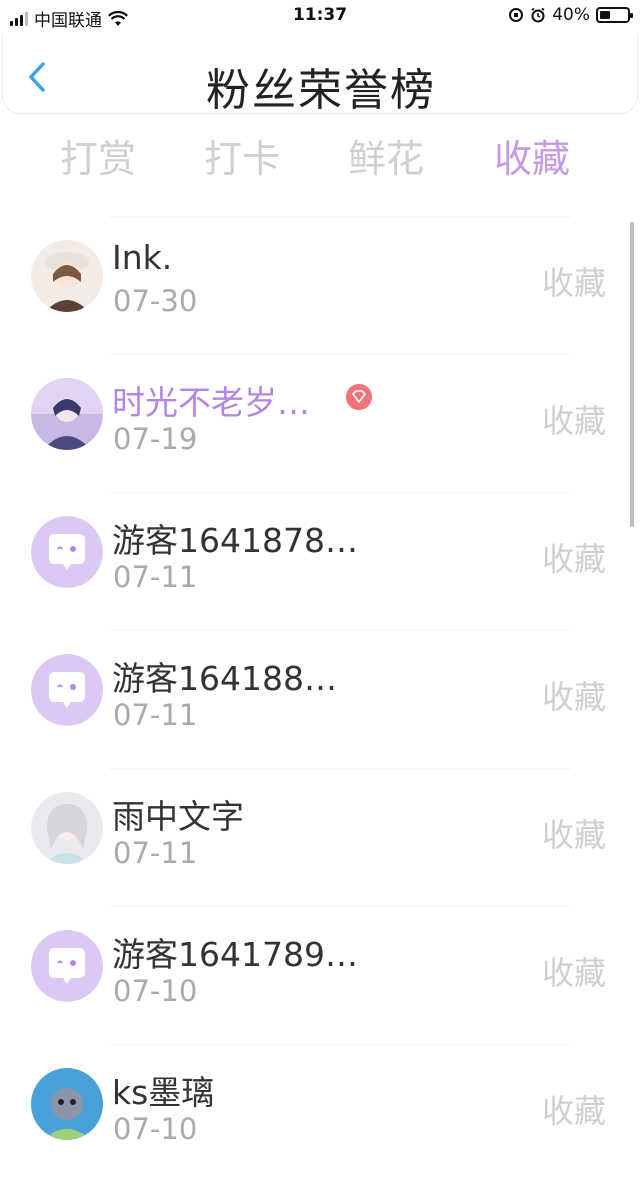 Image resolution: width=640 pixels, height=1182 pixels. Describe the element at coordinates (320, 158) in the screenshot. I see `tab-bar: 打赏 打卡 鲜花 收藏` at that location.